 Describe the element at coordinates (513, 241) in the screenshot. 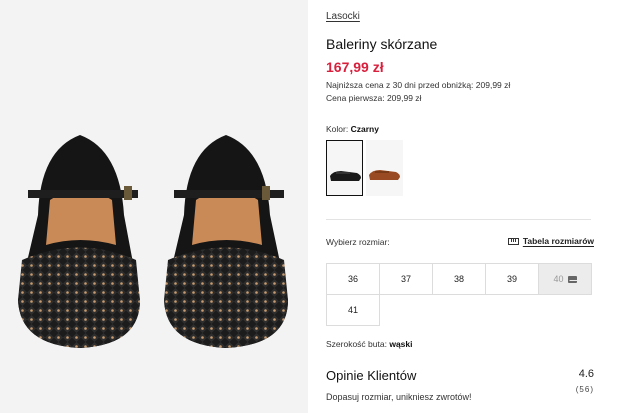

I see `ruler-icon` at that location.